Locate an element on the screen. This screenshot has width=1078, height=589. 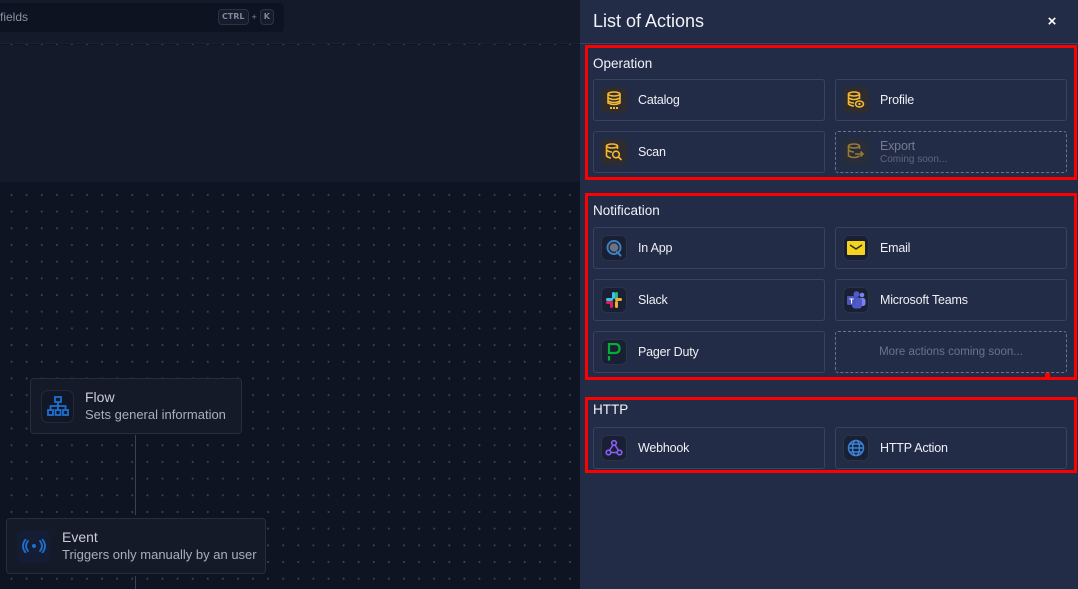
action-label: HTTP Action is located at coordinates (914, 448).